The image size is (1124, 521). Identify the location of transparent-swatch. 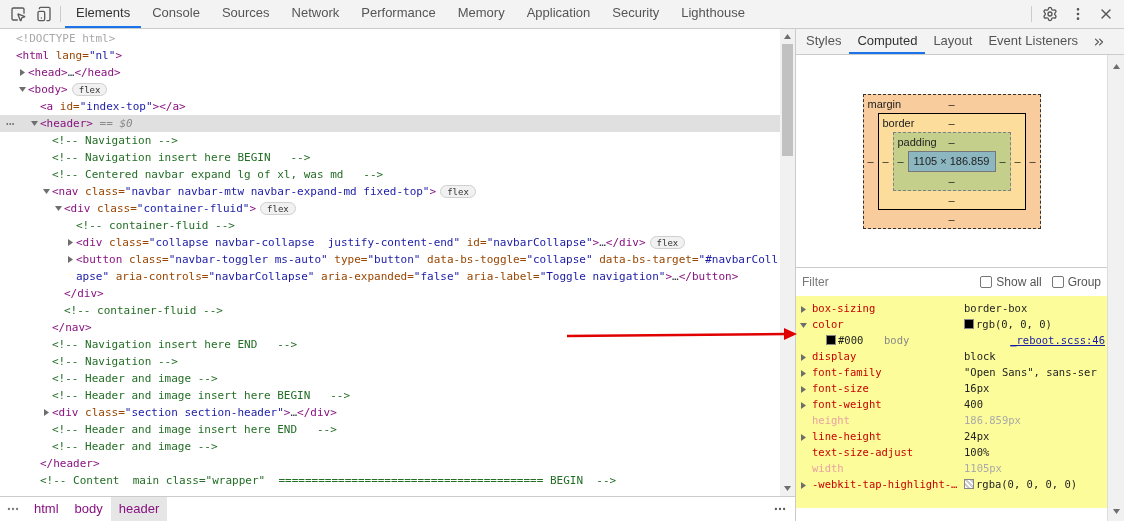
(969, 484).